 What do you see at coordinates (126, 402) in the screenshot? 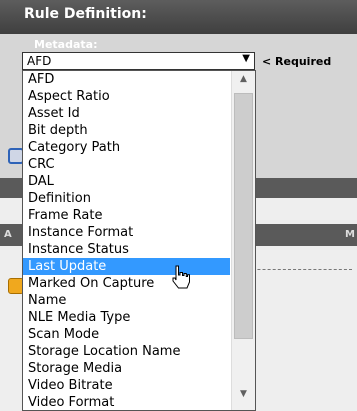
I see `dropdown-option: Video Format` at bounding box center [126, 402].